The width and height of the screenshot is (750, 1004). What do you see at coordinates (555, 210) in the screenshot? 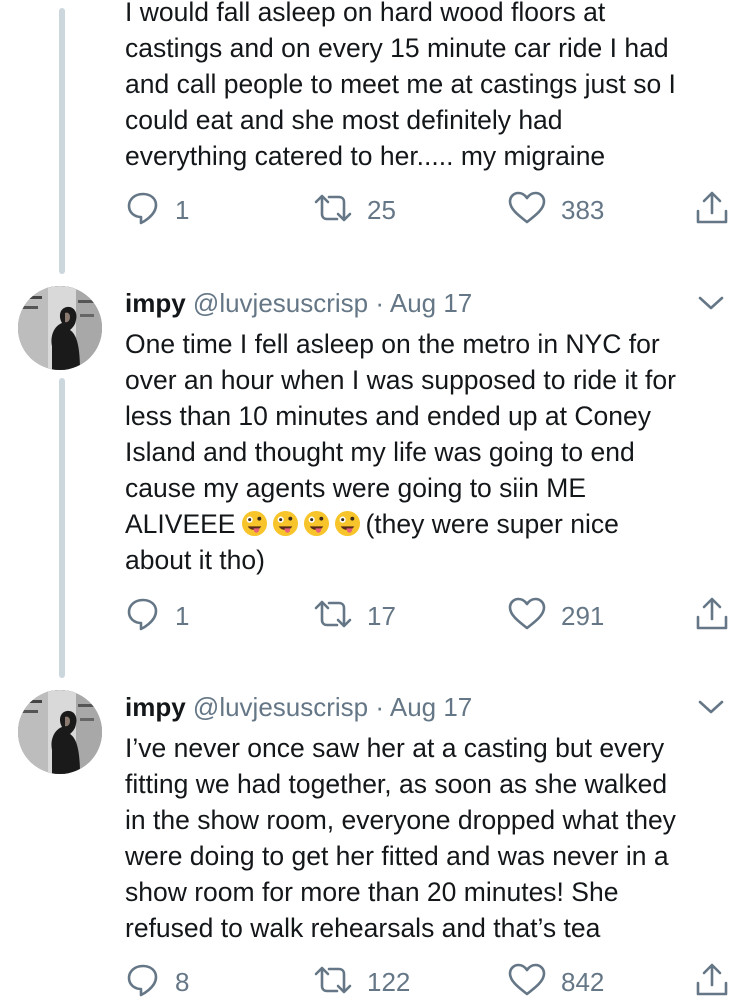
I see `like-button: 383` at bounding box center [555, 210].